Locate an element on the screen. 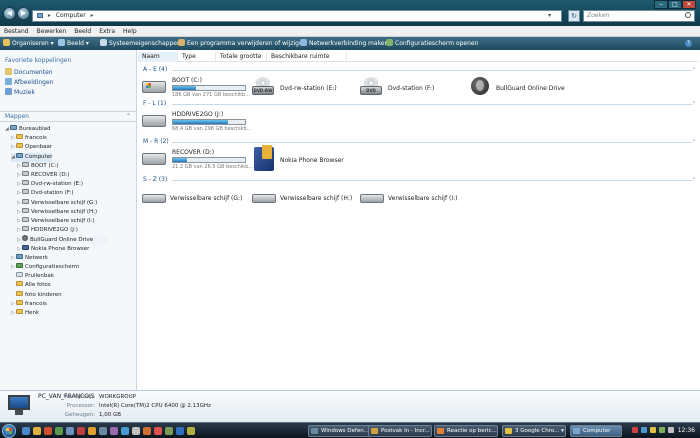 This screenshot has width=700, height=438. drive-item: DVD-RW Dvd-rw-station (E:) is located at coordinates (304, 88).